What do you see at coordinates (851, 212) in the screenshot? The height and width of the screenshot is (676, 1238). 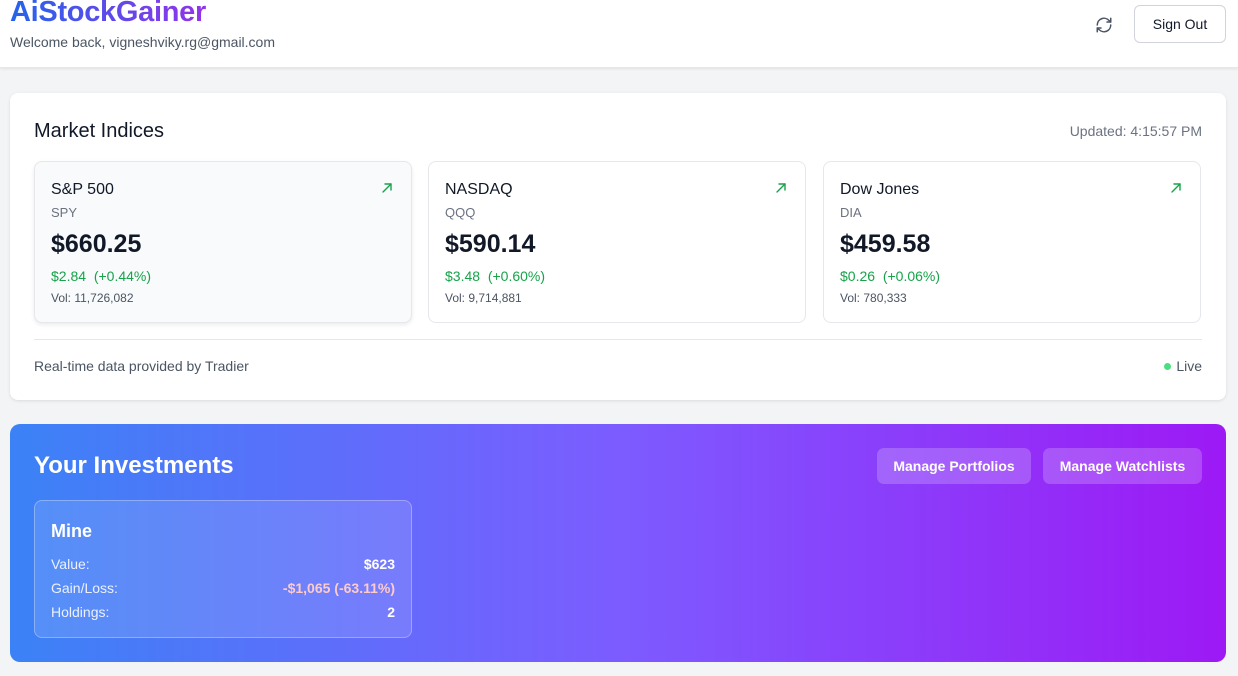 I see `index-symbol: DIA` at bounding box center [851, 212].